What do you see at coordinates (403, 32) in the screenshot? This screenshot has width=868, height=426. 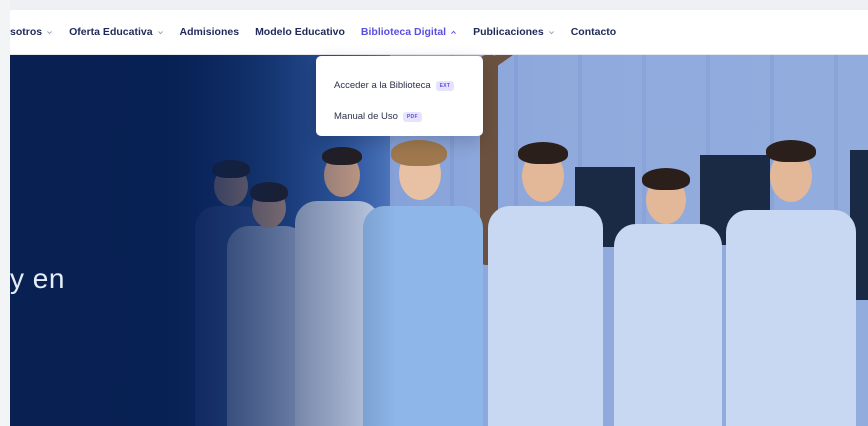 I see `nav-label: Biblioteca Digital` at bounding box center [403, 32].